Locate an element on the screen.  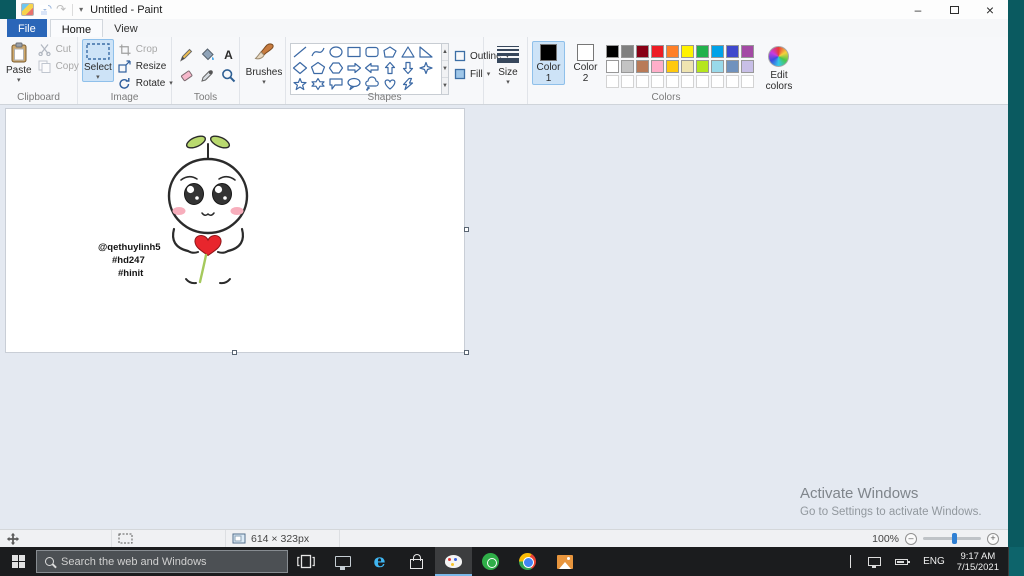
shape-heart is located at coordinates (390, 84).